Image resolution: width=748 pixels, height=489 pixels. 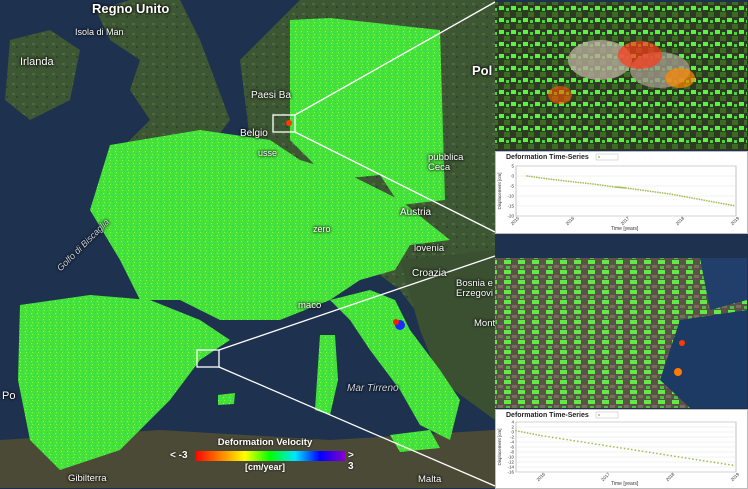 I want to click on y-tick-label: -10, so click(x=510, y=196).